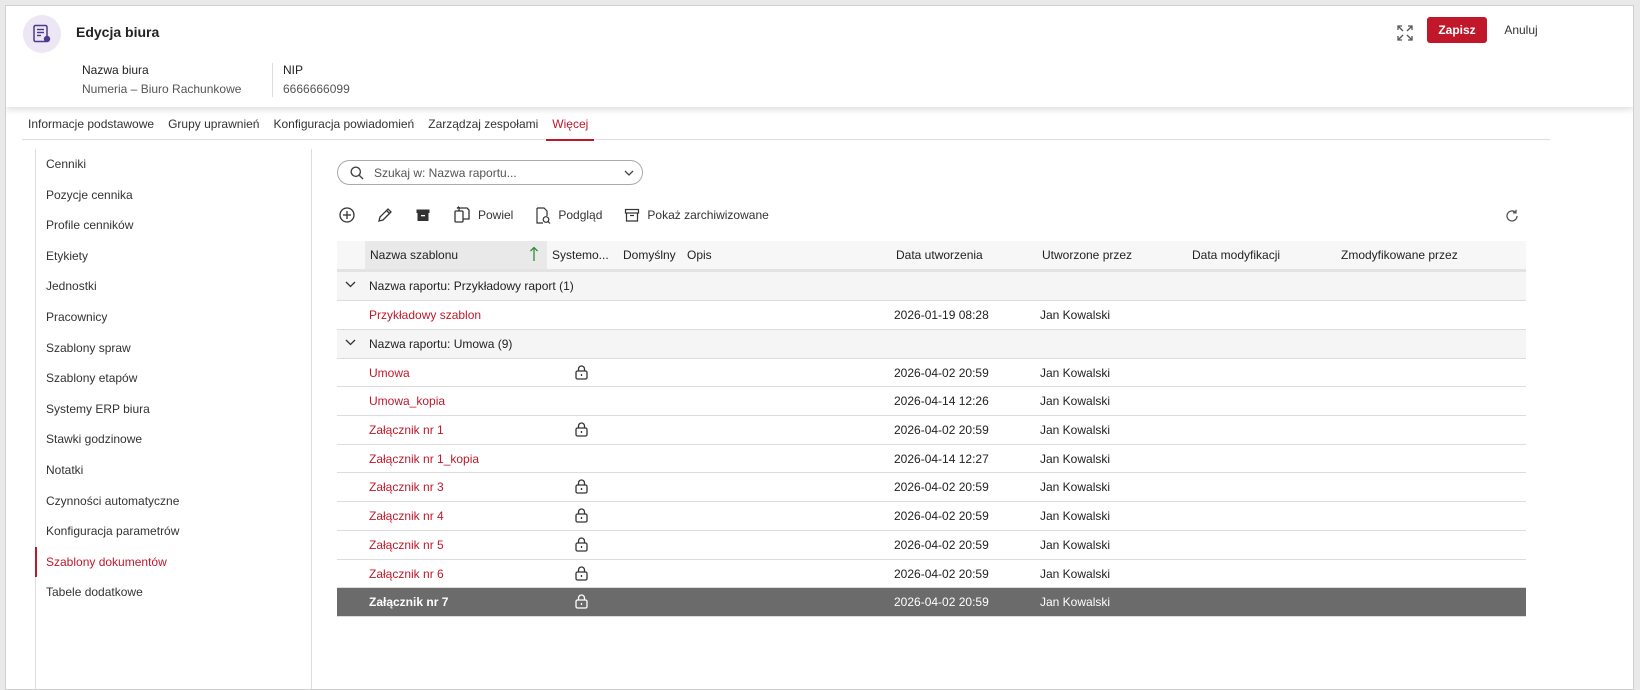 This screenshot has width=1640, height=690. I want to click on sidebar-item-units: Jednostki, so click(173, 286).